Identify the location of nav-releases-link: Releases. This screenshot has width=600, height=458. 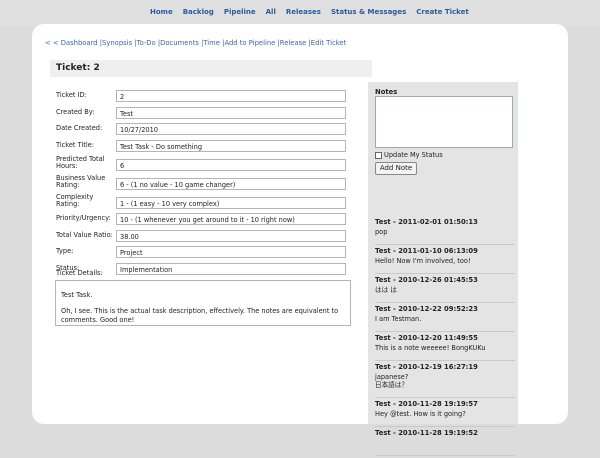
(303, 12).